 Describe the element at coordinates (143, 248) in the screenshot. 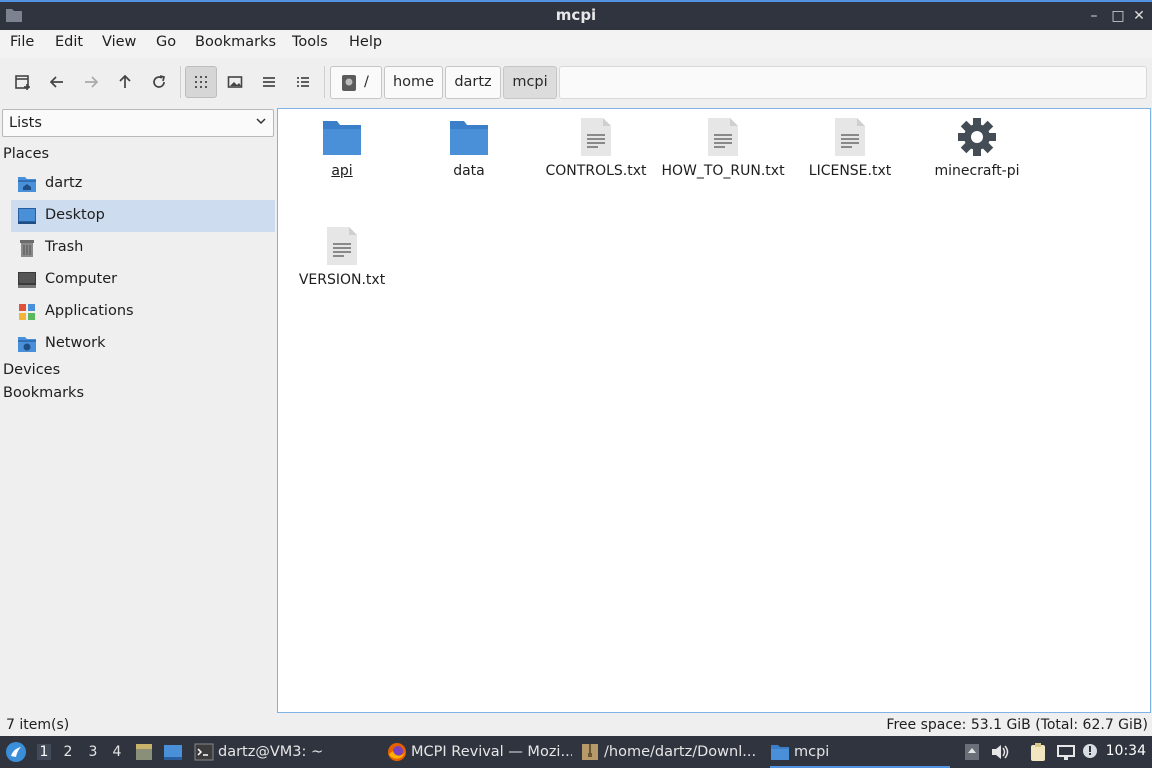

I see `sidebar-item-trash: Trash` at that location.